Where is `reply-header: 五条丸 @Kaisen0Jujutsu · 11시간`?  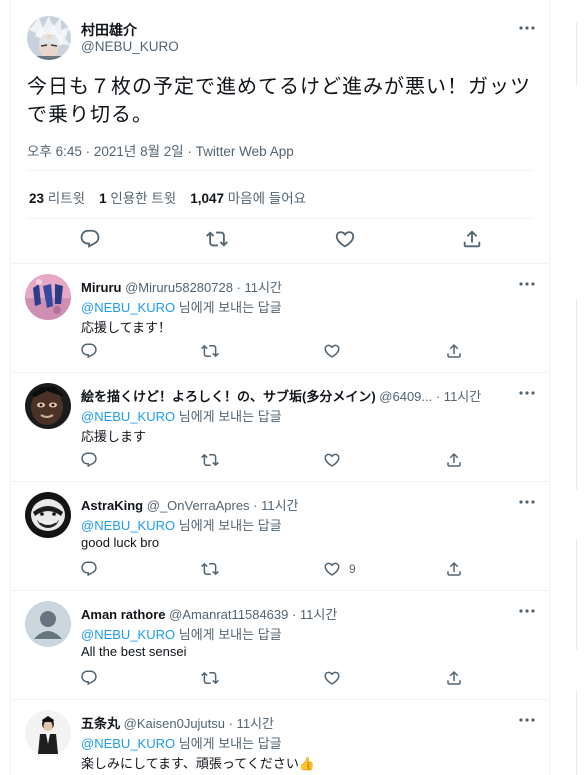 reply-header: 五条丸 @Kaisen0Jujutsu · 11시간 is located at coordinates (177, 722).